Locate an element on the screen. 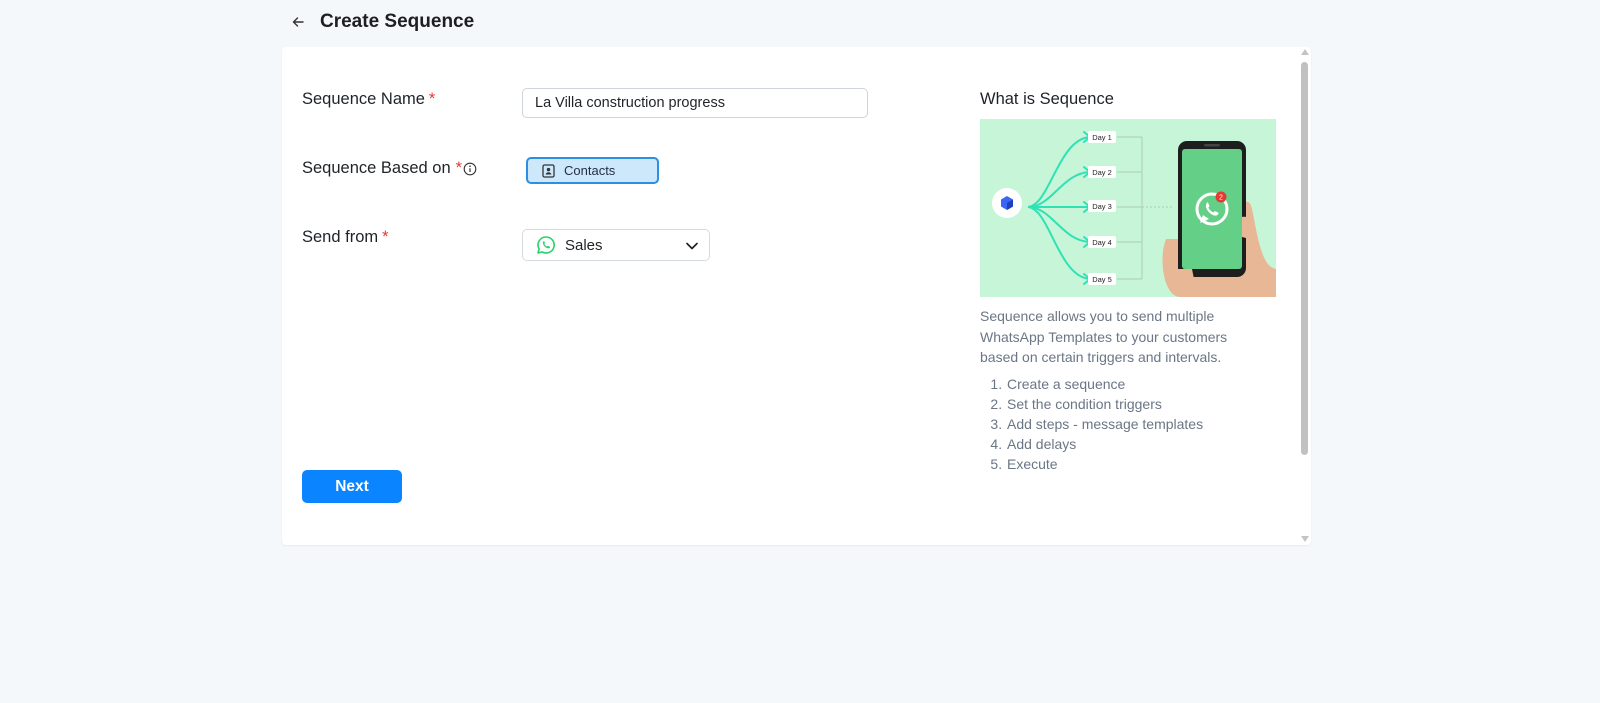 This screenshot has height=703, width=1600. sequence-based-on-label: Sequence Based on * is located at coordinates (389, 168).